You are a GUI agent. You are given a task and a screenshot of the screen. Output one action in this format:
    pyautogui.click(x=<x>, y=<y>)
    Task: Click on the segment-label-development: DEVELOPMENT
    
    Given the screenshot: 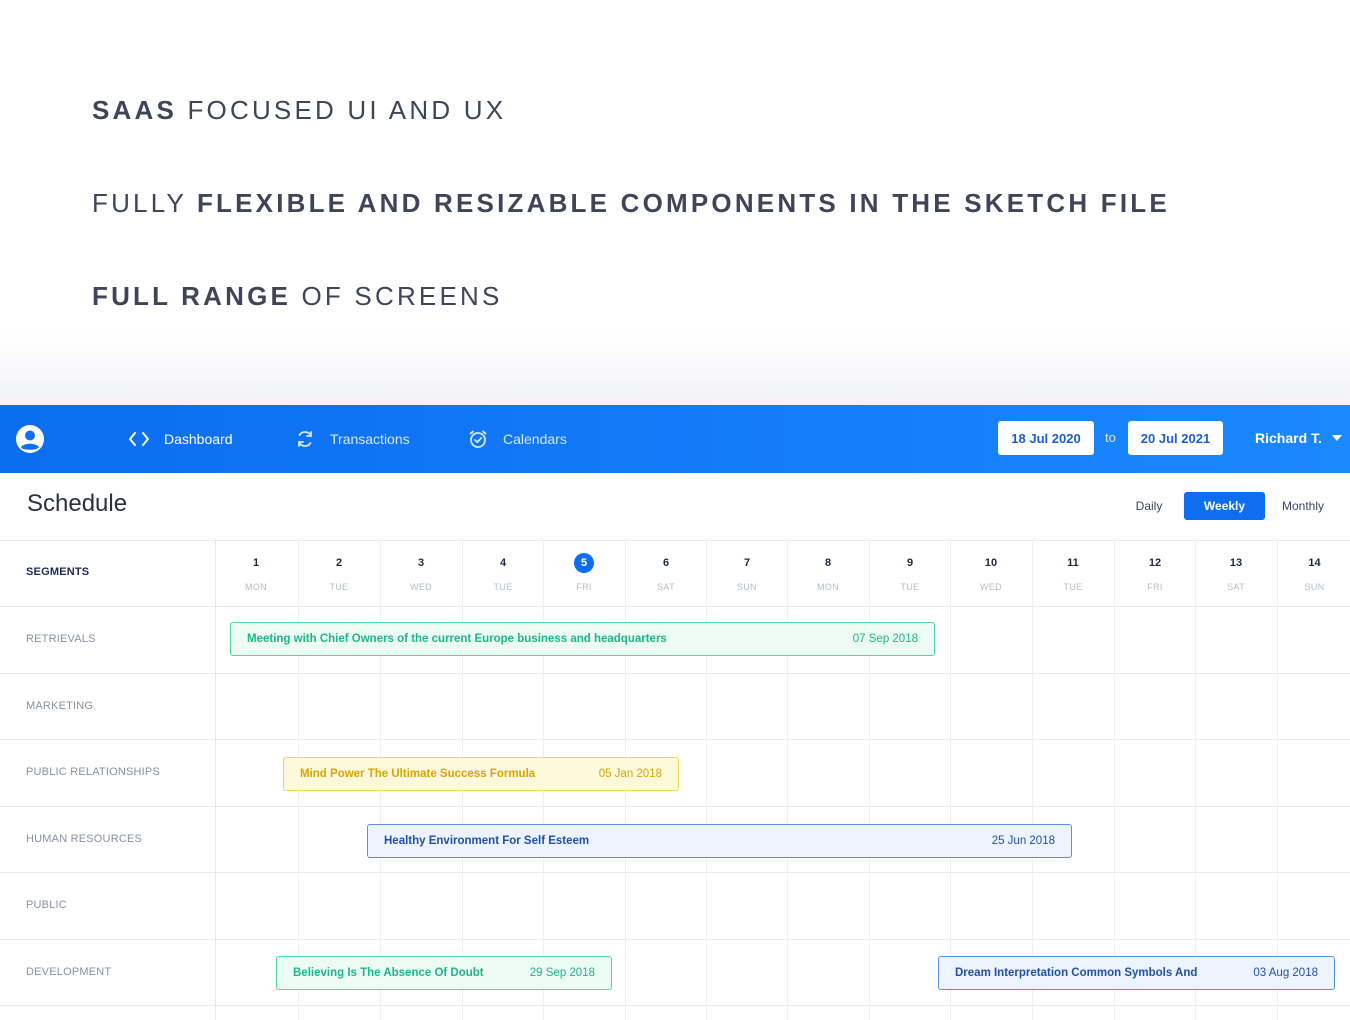 What is the action you would take?
    pyautogui.click(x=69, y=972)
    